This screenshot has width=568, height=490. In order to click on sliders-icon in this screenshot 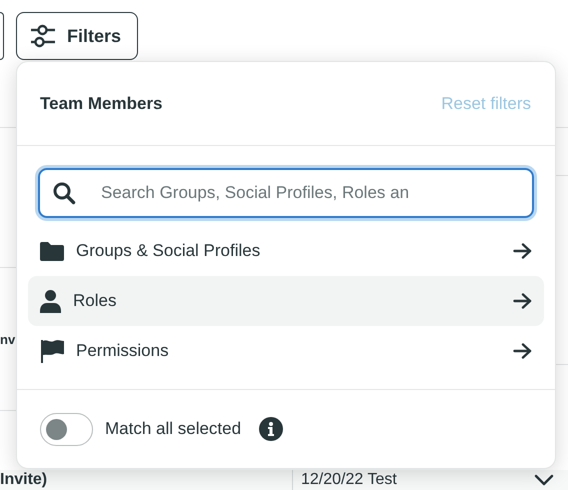, I will do `click(43, 36)`.